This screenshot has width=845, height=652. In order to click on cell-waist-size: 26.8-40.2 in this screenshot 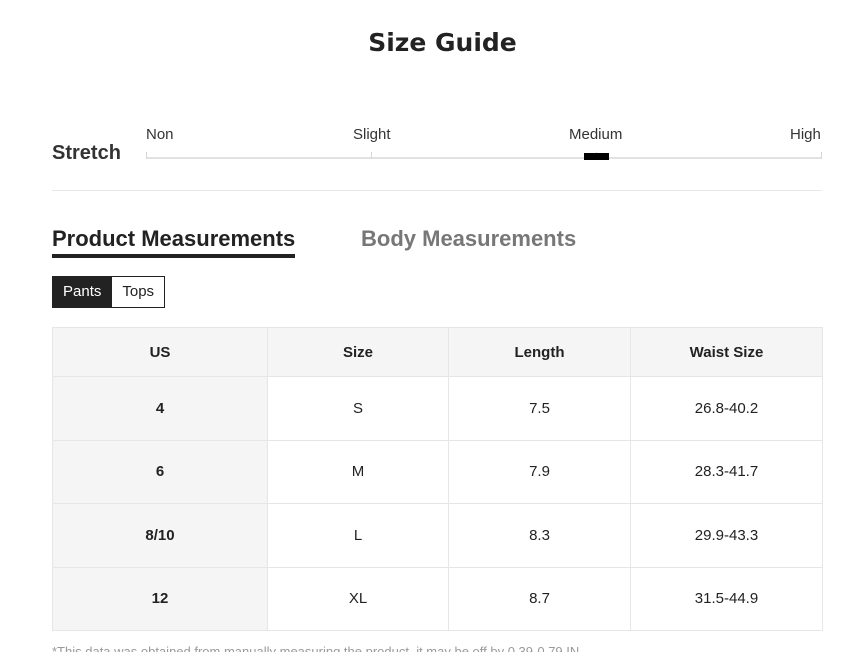, I will do `click(726, 408)`.